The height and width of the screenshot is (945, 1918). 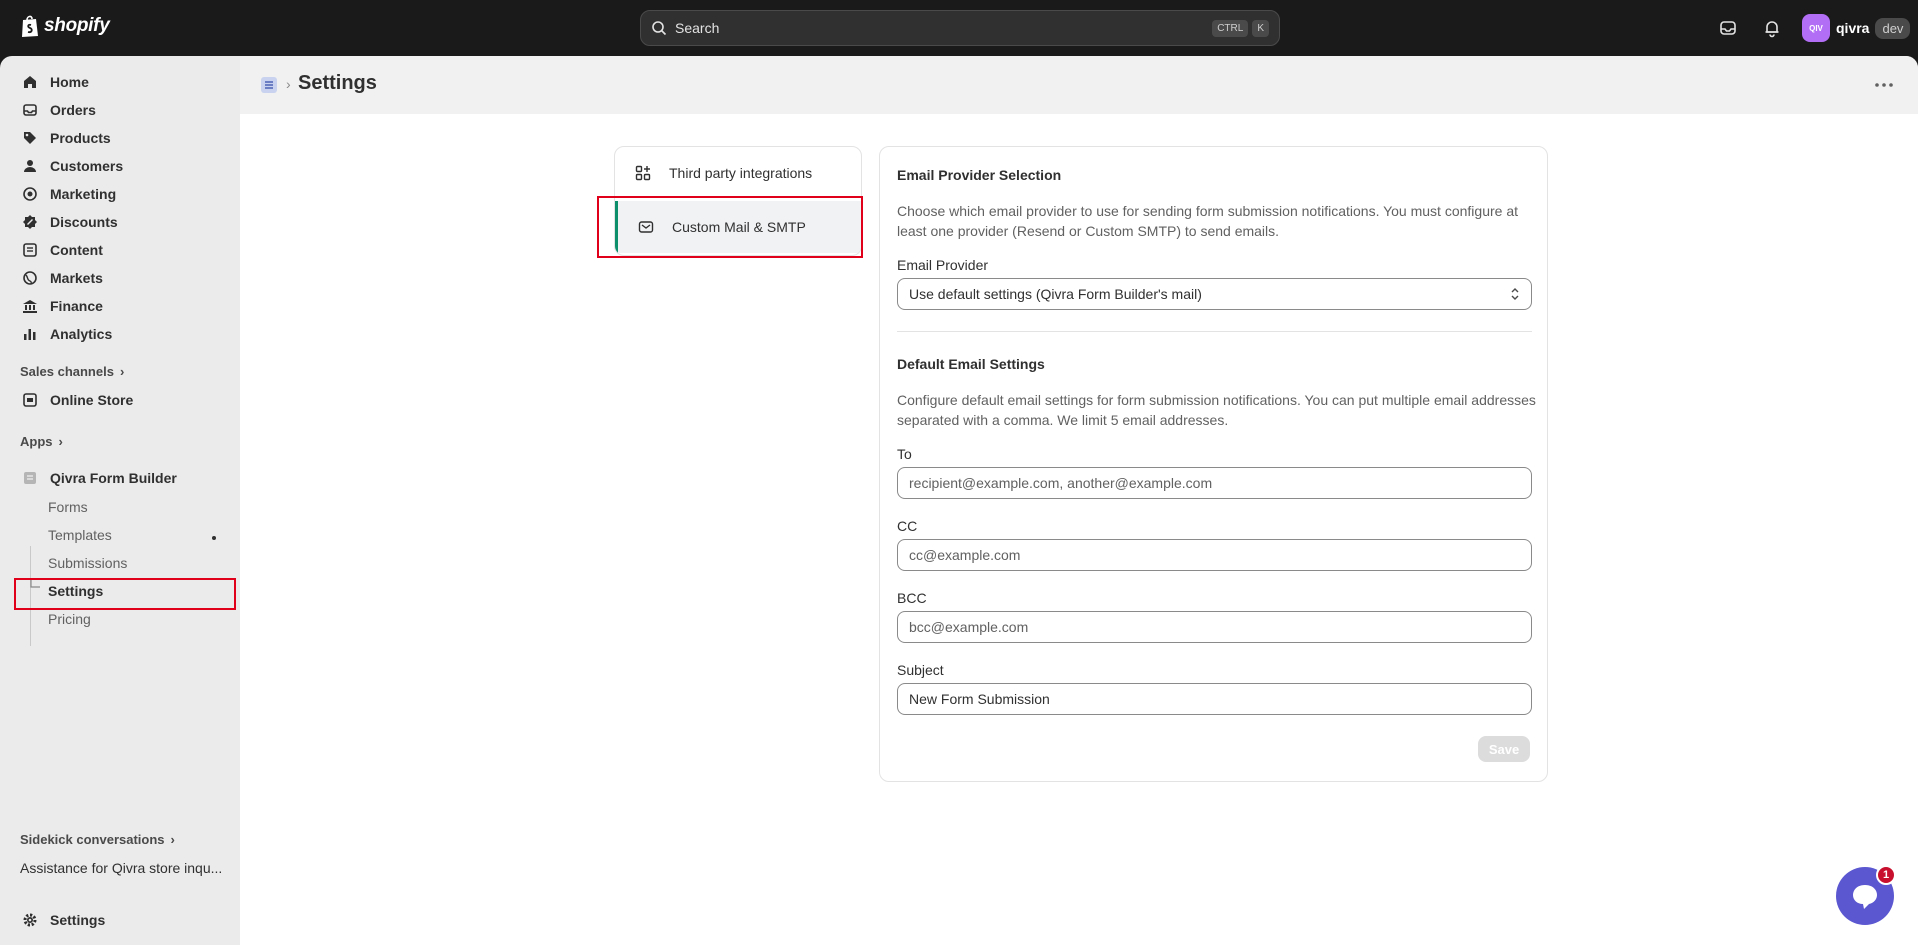 I want to click on section-divider, so click(x=1214, y=331).